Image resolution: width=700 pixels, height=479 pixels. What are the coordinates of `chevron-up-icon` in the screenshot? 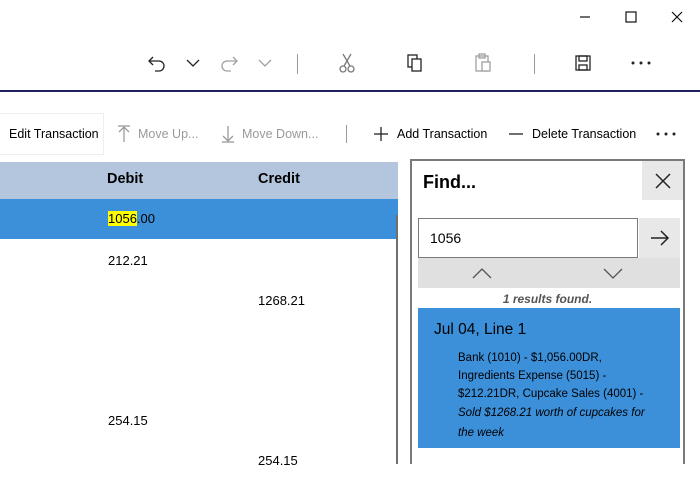 It's located at (482, 272).